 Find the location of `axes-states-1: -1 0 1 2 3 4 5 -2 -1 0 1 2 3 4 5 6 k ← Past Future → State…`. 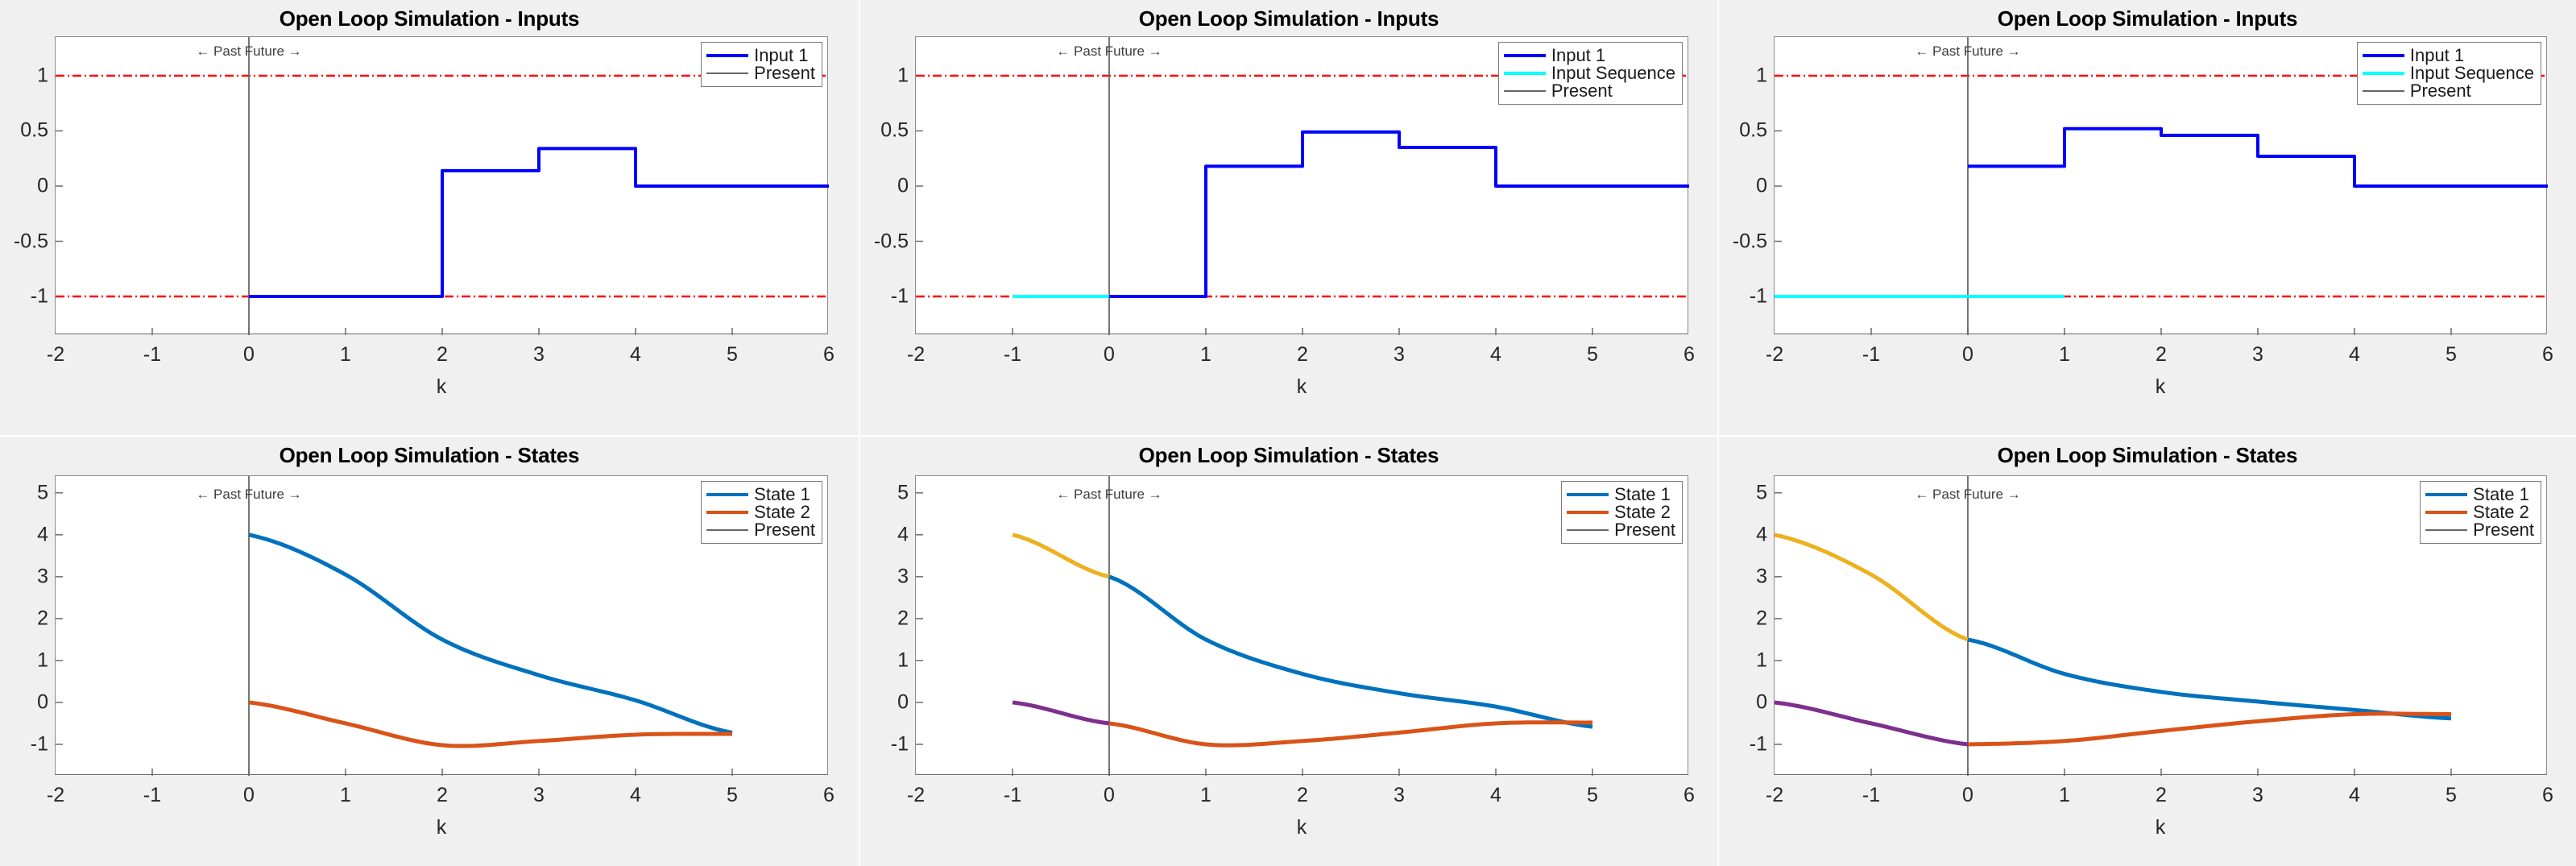

axes-states-1: -1 0 1 2 3 4 5 -2 -1 0 1 2 3 4 5 6 k ← Past Future → State… is located at coordinates (433, 657).